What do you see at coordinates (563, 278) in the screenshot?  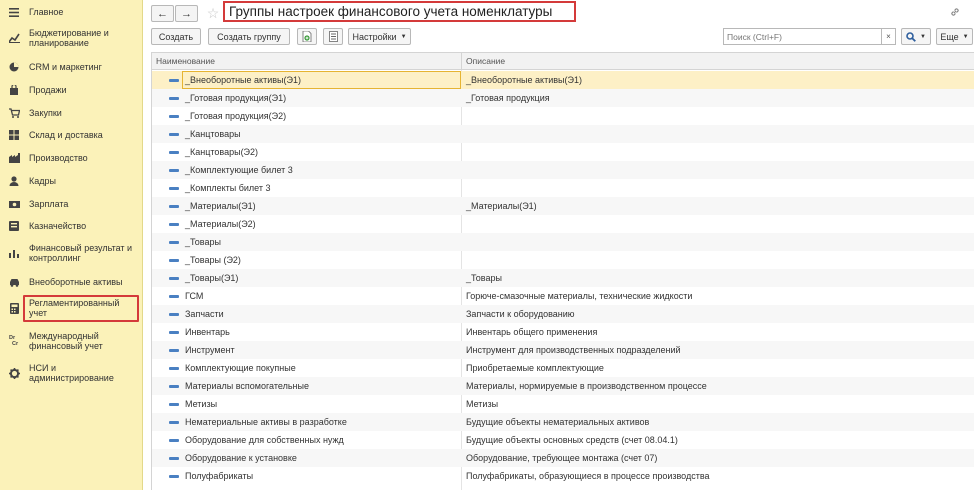 I see `table-row: _Товары(Э1) _Товары` at bounding box center [563, 278].